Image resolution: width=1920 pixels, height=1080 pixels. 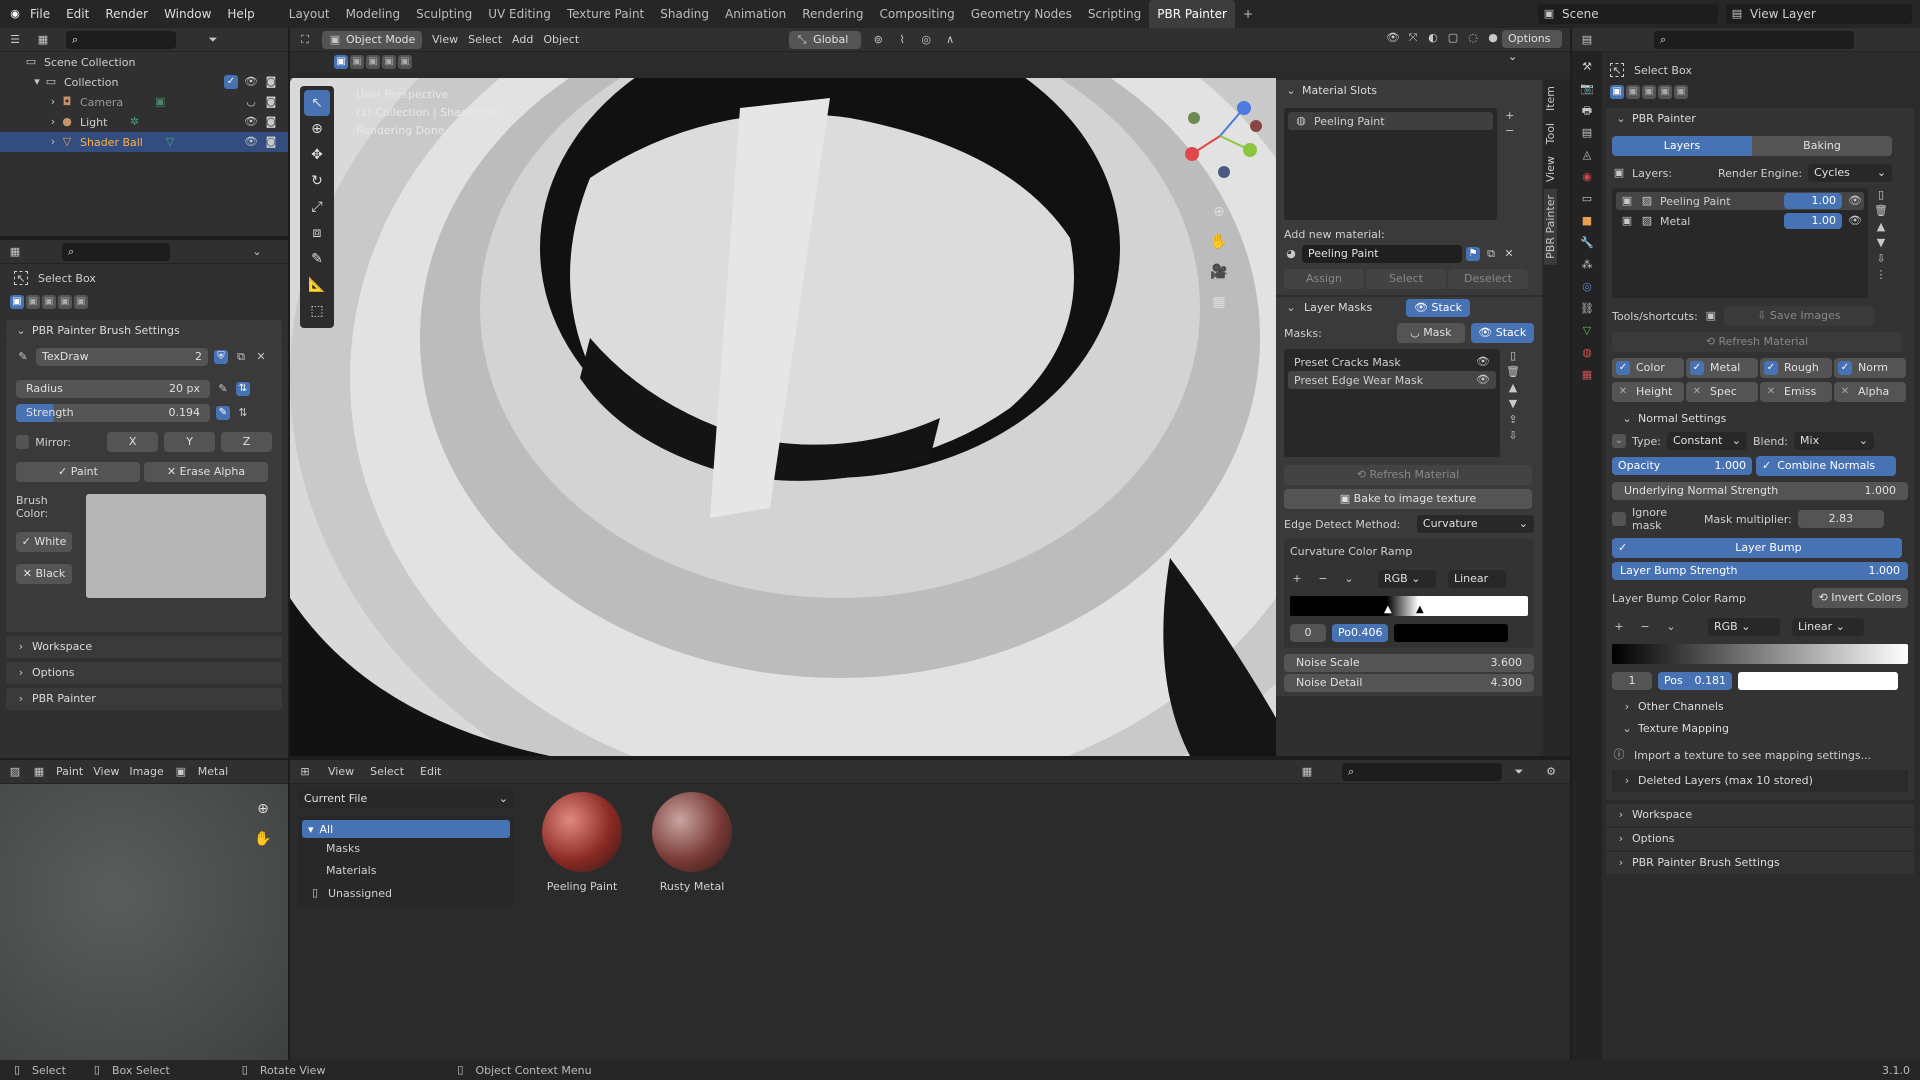 What do you see at coordinates (916, 14) in the screenshot?
I see `tab-compositing: Compositing` at bounding box center [916, 14].